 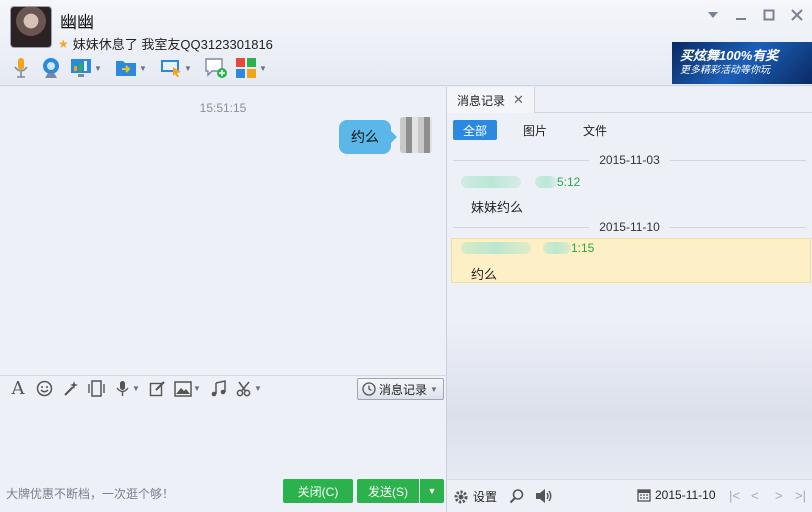 I want to click on clock-icon, so click(x=369, y=389).